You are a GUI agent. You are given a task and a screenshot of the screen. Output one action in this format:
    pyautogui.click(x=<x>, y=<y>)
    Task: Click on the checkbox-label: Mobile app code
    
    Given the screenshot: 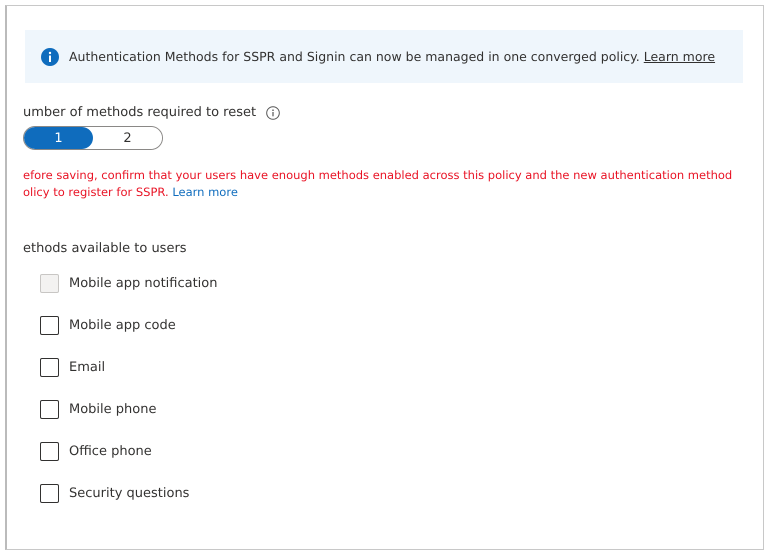 What is the action you would take?
    pyautogui.click(x=122, y=325)
    